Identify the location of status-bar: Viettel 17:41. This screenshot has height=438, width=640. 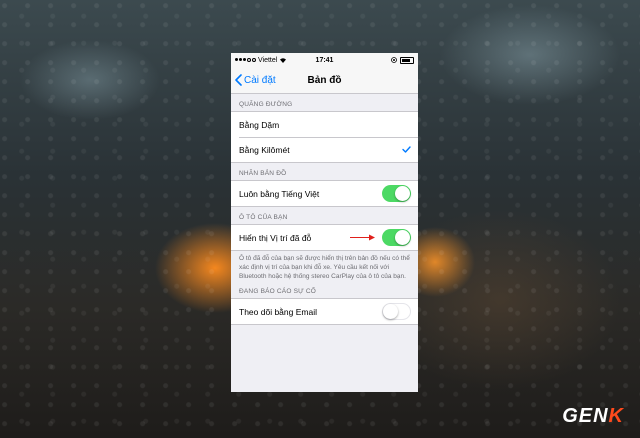
(324, 60).